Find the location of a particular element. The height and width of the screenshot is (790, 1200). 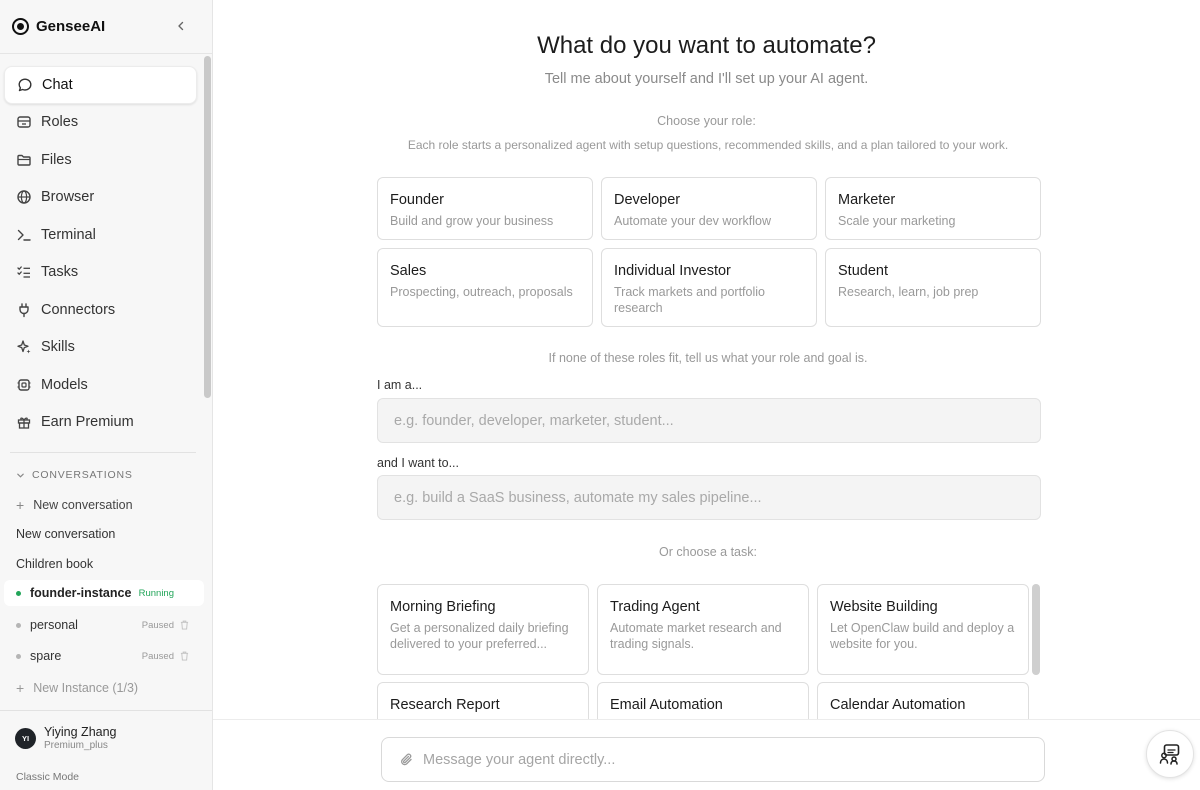

role-title: Student is located at coordinates (863, 271).